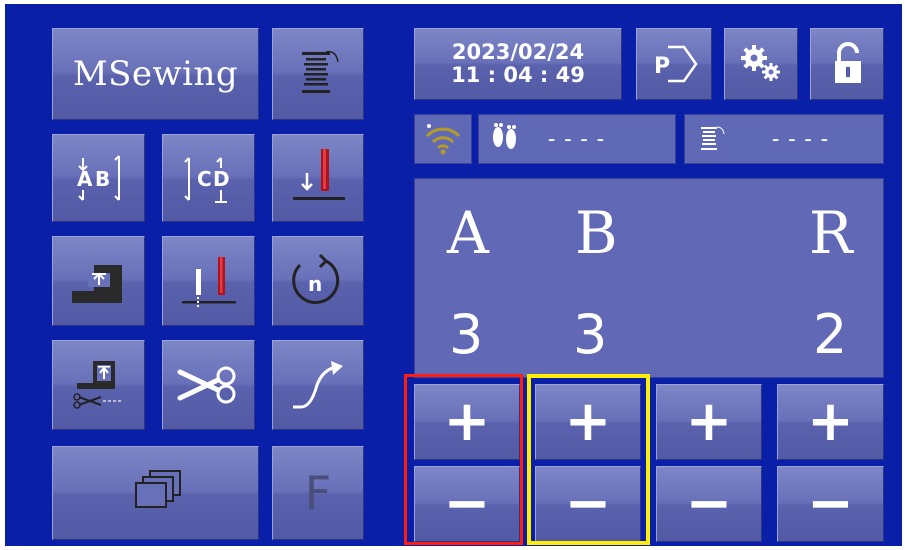 This screenshot has height=550, width=905. Describe the element at coordinates (801, 139) in the screenshot. I see `bobbin-counter-value: ----` at that location.